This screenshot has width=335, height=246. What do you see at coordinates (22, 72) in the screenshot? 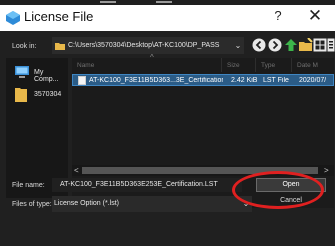
I see `computer-icon` at bounding box center [22, 72].